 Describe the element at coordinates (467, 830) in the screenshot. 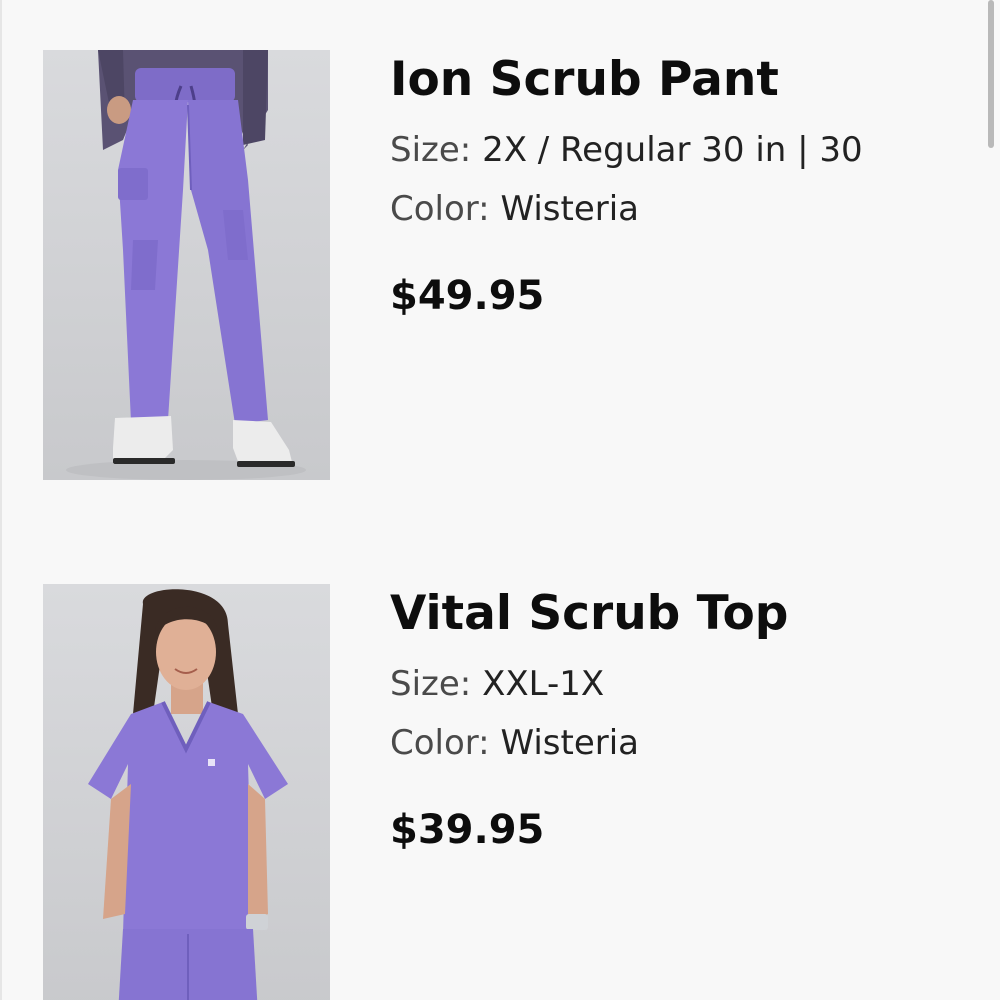

I see `product-price: $39.95` at that location.